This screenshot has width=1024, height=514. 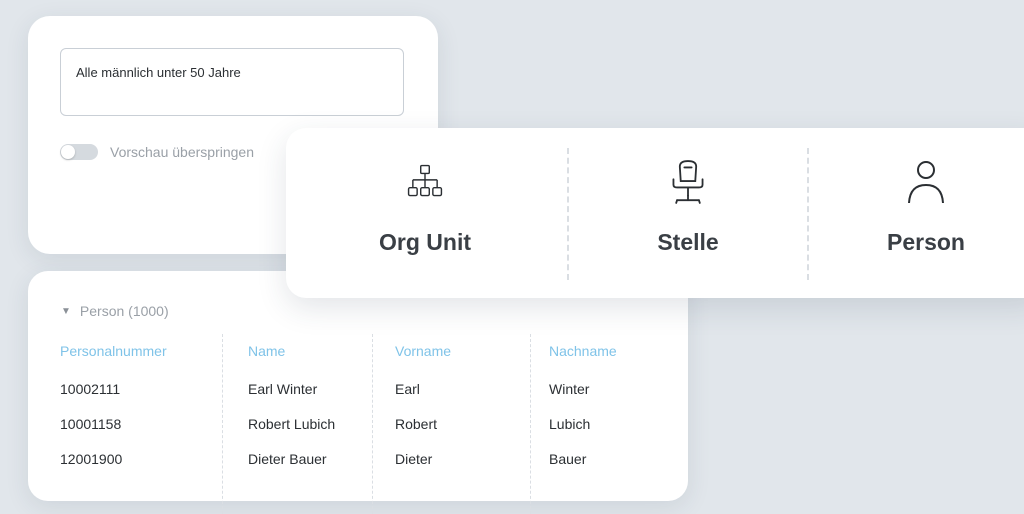 What do you see at coordinates (91, 459) in the screenshot?
I see `cell-personalnummer: 12001900` at bounding box center [91, 459].